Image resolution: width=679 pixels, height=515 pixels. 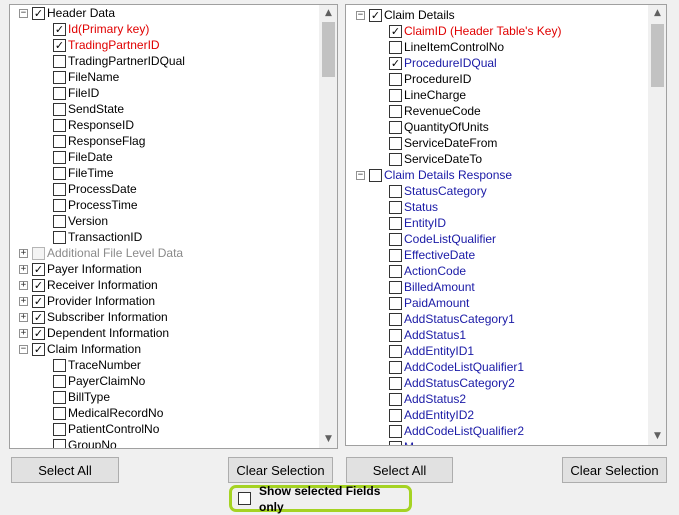 What do you see at coordinates (98, 237) in the screenshot?
I see `tree-node-transactionid: TransactionID` at bounding box center [98, 237].